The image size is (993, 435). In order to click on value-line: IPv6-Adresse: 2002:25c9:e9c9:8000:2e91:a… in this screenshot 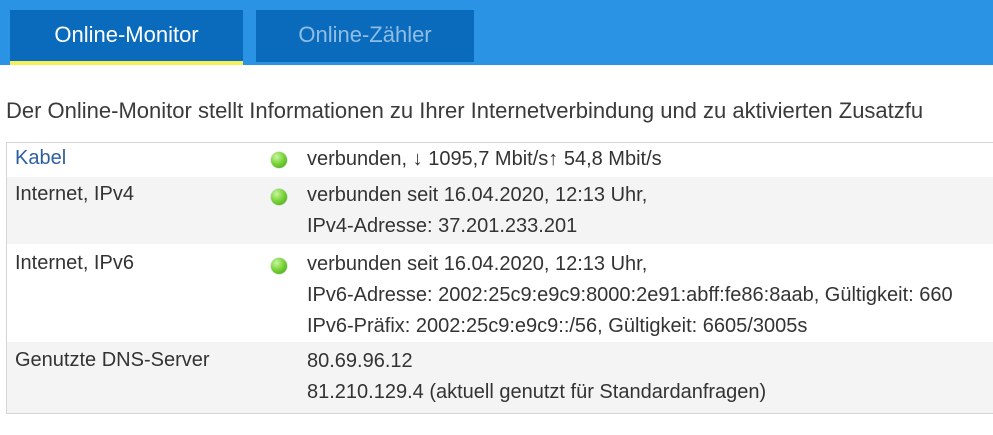, I will do `click(630, 295)`.